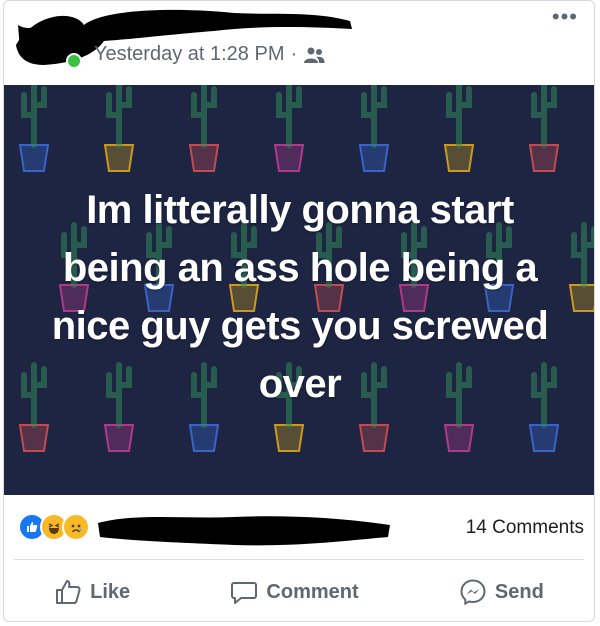  I want to click on online-status-dot, so click(74, 61).